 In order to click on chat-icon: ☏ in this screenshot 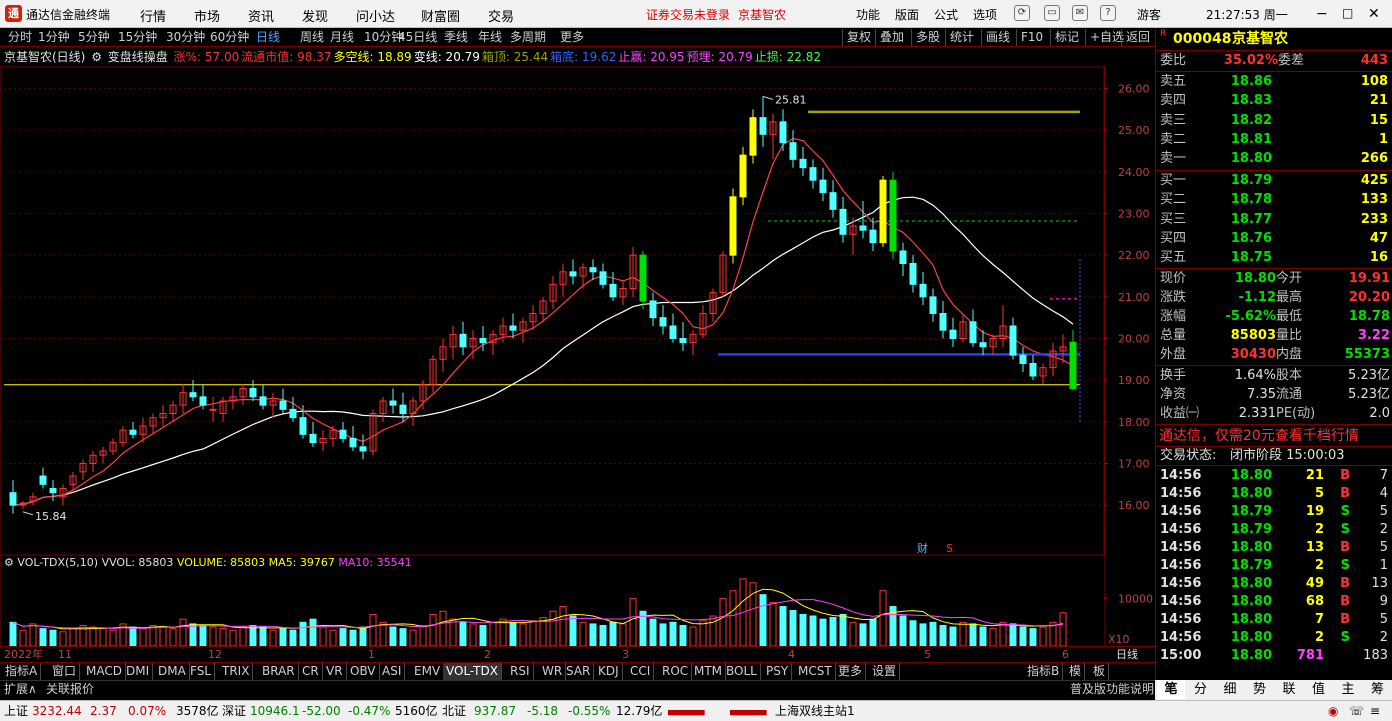, I will do `click(1356, 711)`.